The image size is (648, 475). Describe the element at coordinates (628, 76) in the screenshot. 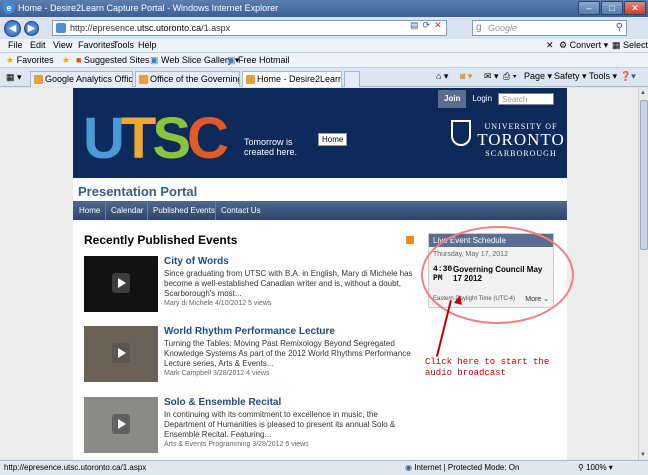

I see `help-icon: ❓▾` at that location.